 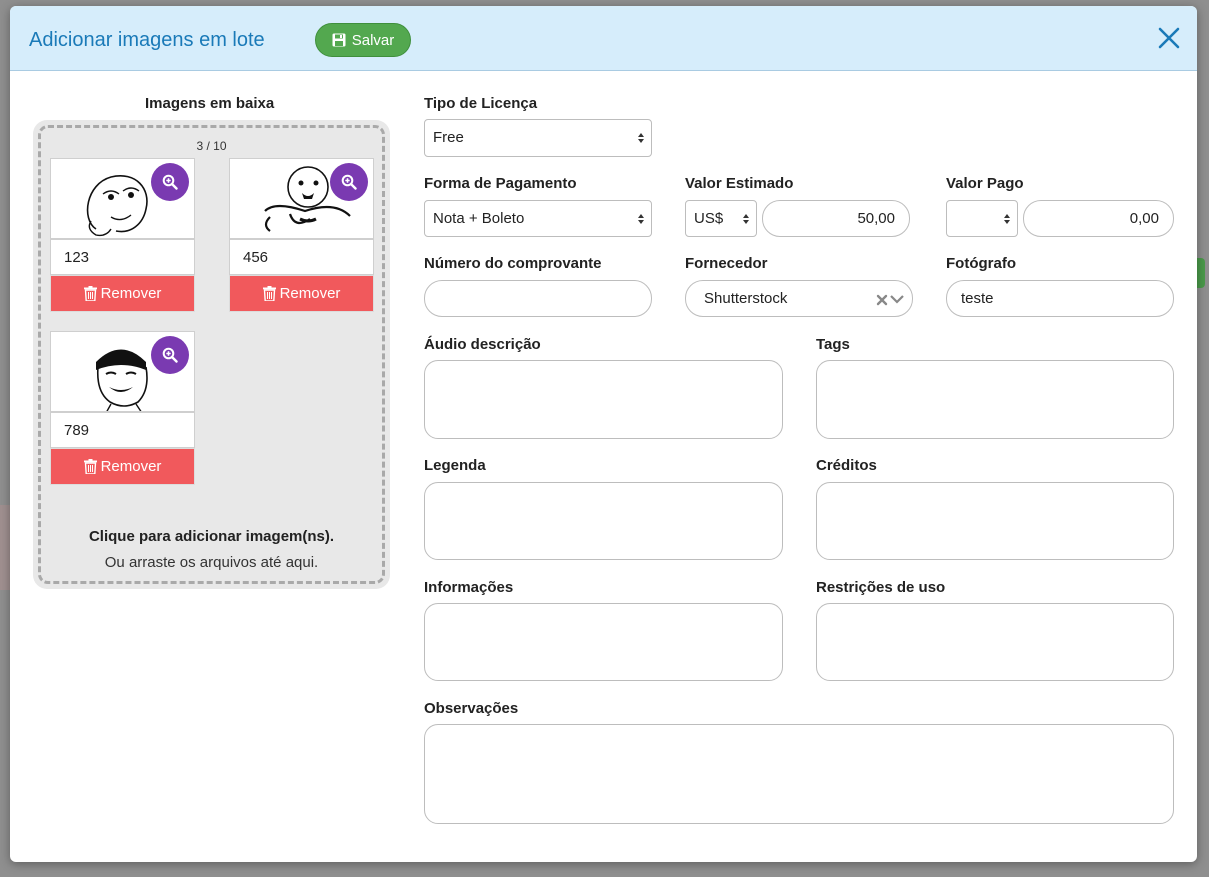 What do you see at coordinates (455, 465) in the screenshot?
I see `caption-label: Legenda` at bounding box center [455, 465].